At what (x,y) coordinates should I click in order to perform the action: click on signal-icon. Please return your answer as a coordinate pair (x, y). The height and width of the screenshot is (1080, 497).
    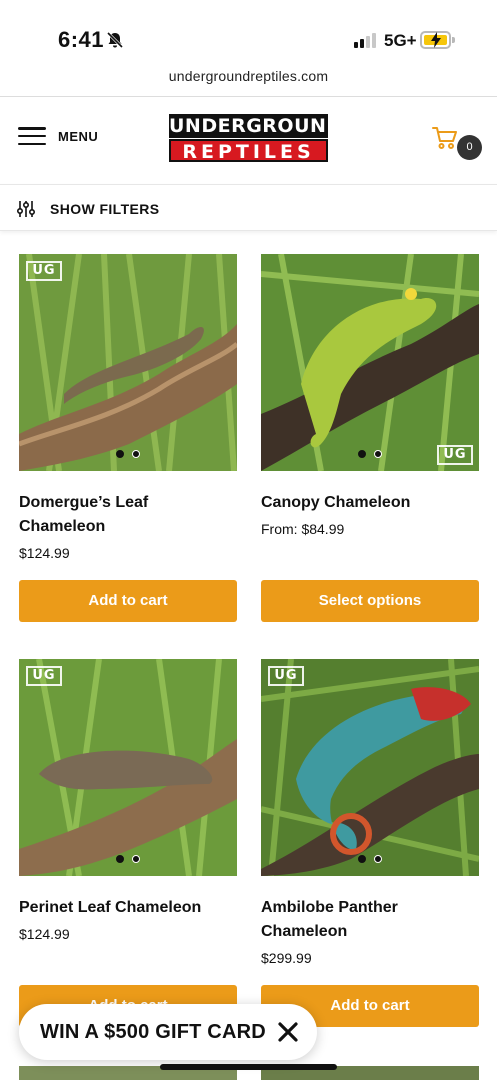
    Looking at the image, I should click on (365, 40).